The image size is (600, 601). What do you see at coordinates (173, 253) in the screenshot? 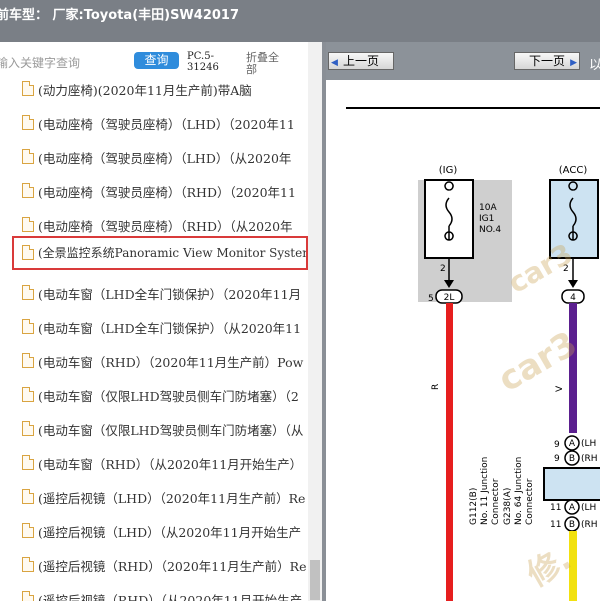
I see `tree-item-label: (全景监控系统Panoramic View Monitor System` at bounding box center [173, 253].